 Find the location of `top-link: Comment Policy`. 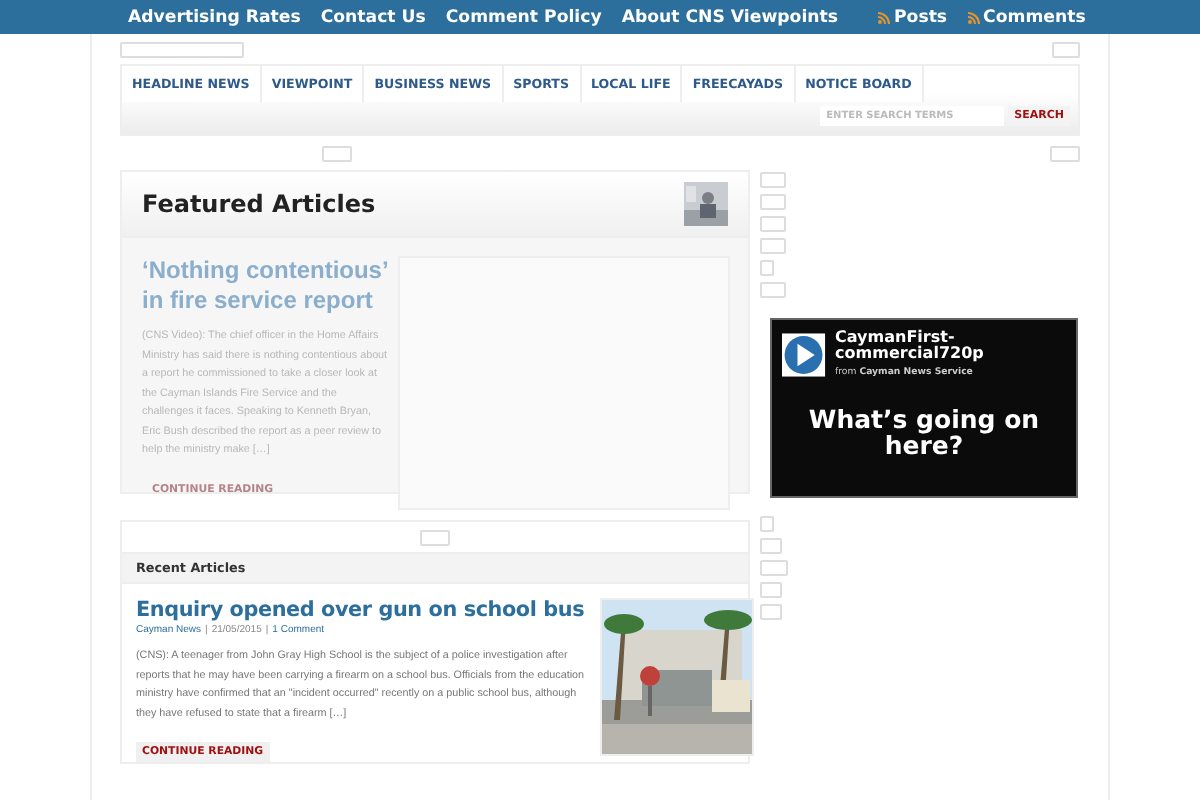

top-link: Comment Policy is located at coordinates (523, 17).